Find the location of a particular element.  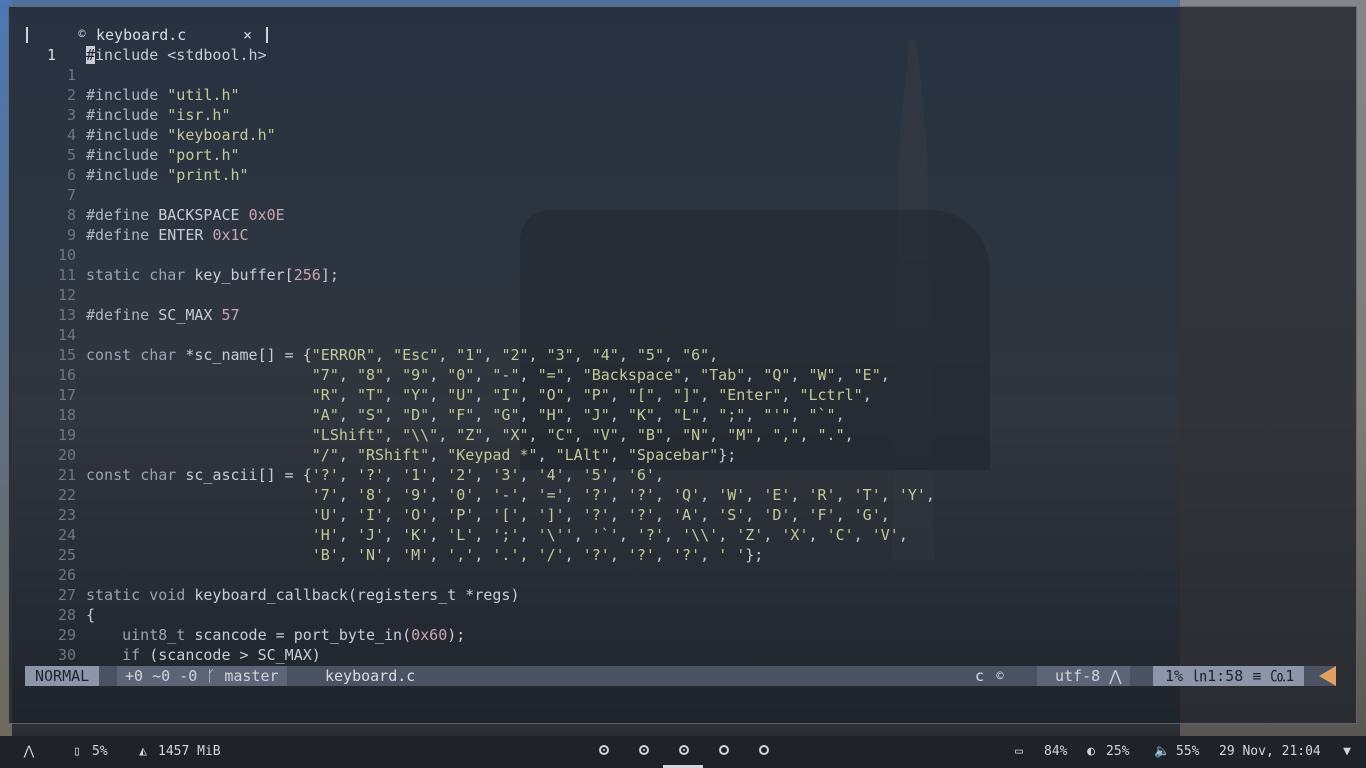

column-position: 1 is located at coordinates (1290, 676).